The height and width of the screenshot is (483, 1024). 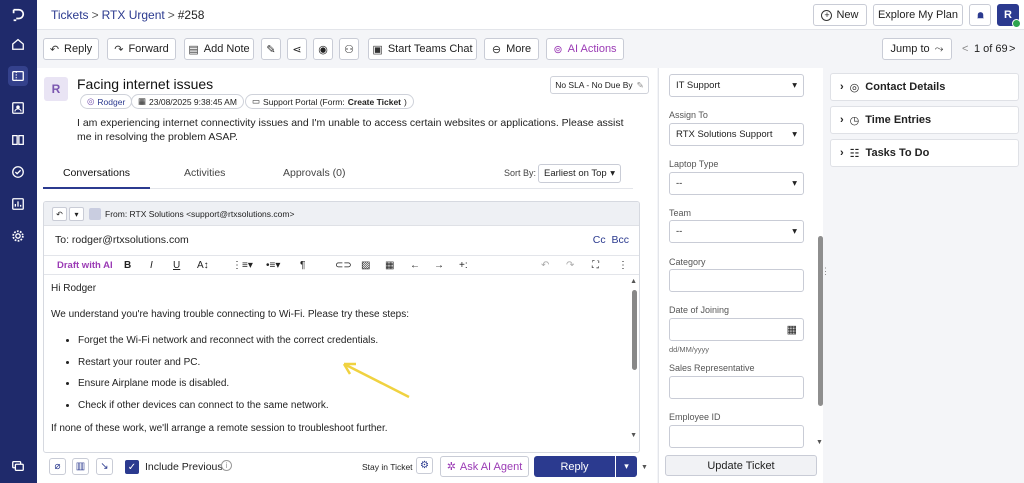 I want to click on image-icon: ▨, so click(x=365, y=265).